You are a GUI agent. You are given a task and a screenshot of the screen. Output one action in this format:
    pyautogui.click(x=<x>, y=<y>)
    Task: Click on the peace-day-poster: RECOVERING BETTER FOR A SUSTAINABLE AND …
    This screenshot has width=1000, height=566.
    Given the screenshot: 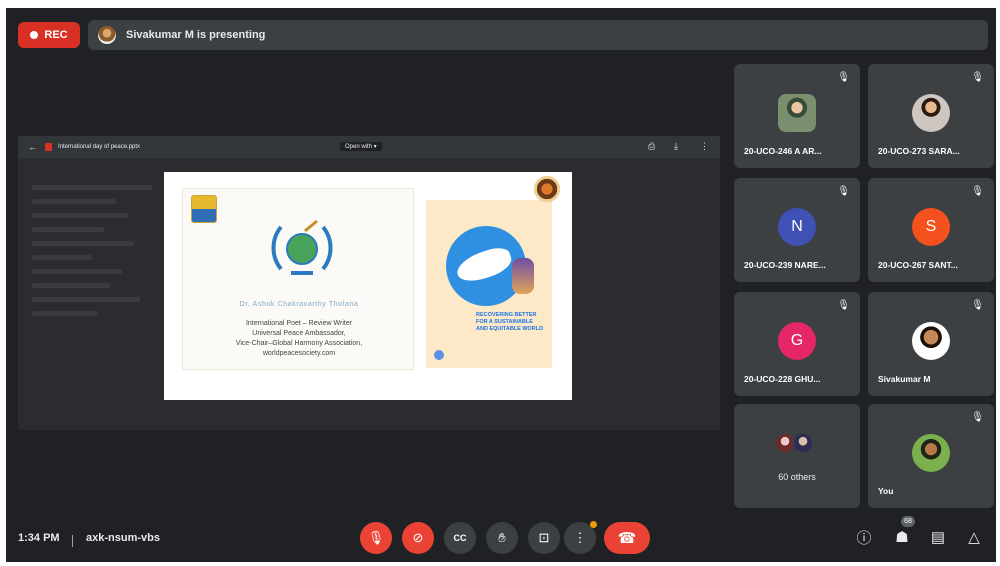 What is the action you would take?
    pyautogui.click(x=489, y=284)
    